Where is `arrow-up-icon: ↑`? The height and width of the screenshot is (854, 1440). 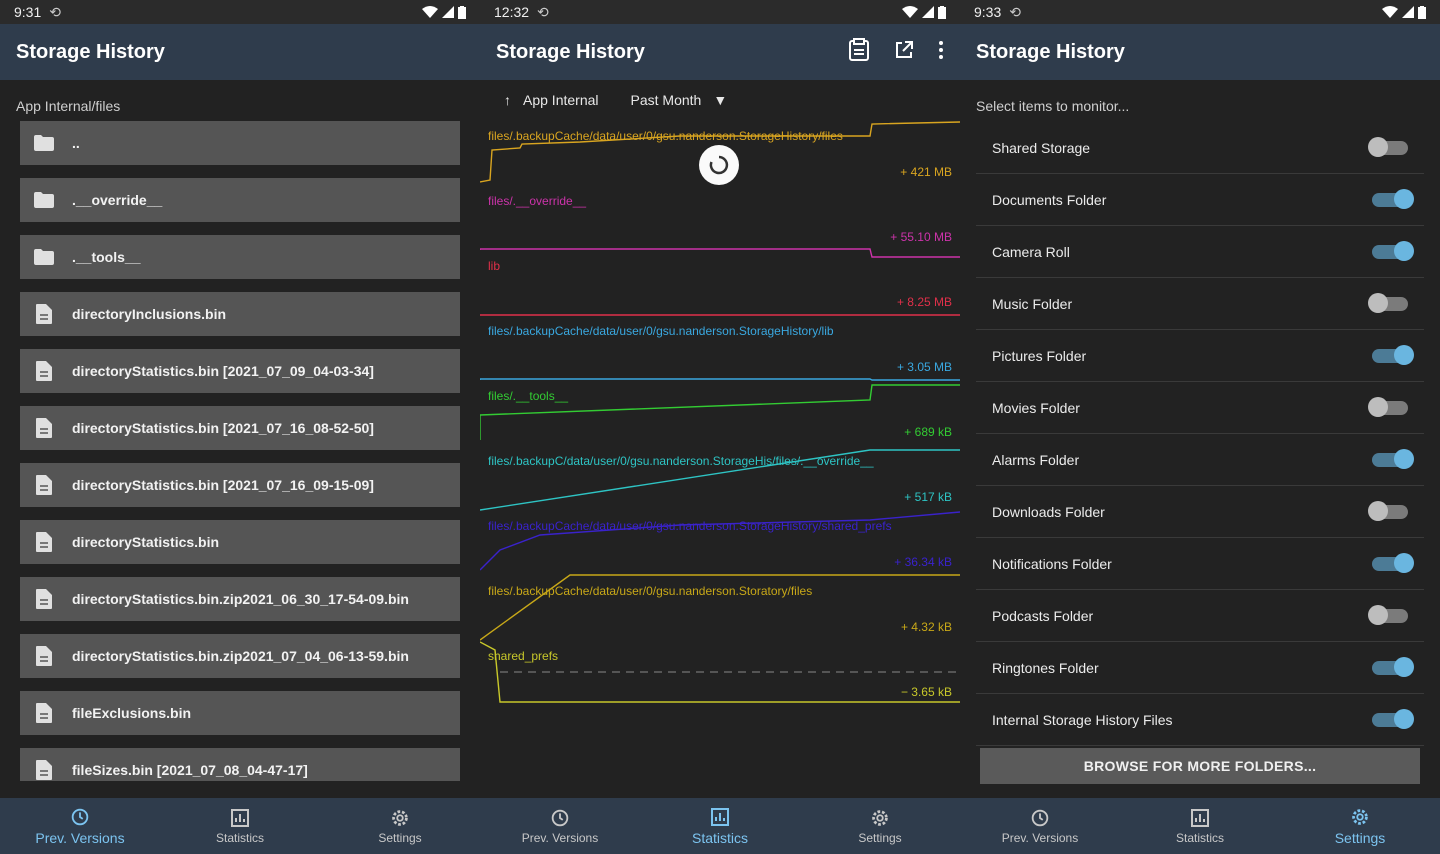
arrow-up-icon: ↑ is located at coordinates (507, 100).